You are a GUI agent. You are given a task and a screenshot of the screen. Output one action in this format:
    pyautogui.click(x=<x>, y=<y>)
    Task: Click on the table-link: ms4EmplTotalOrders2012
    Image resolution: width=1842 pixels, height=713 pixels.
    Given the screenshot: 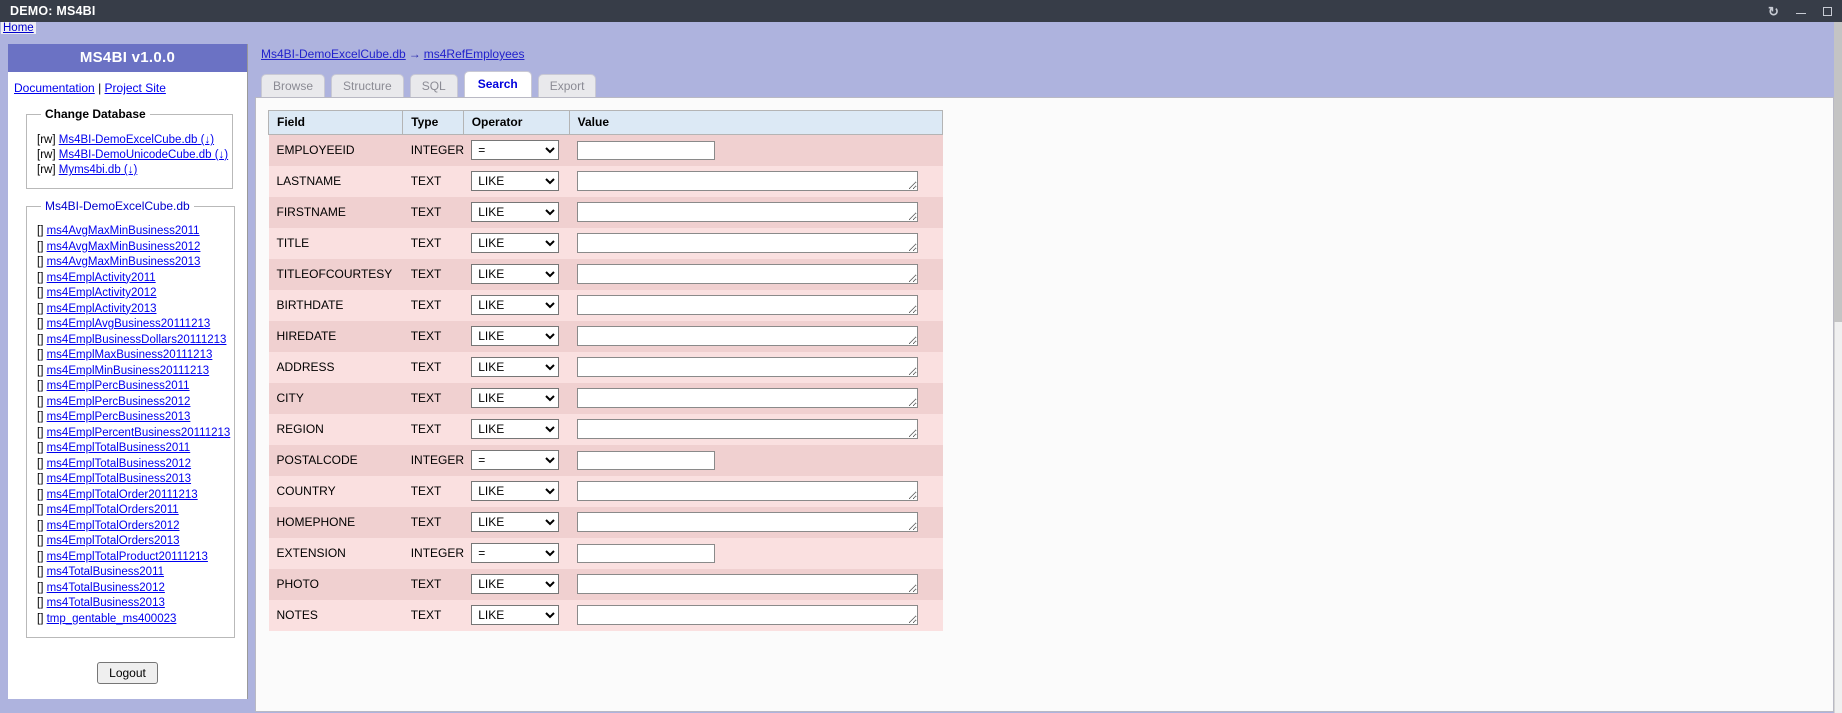 What is the action you would take?
    pyautogui.click(x=113, y=526)
    